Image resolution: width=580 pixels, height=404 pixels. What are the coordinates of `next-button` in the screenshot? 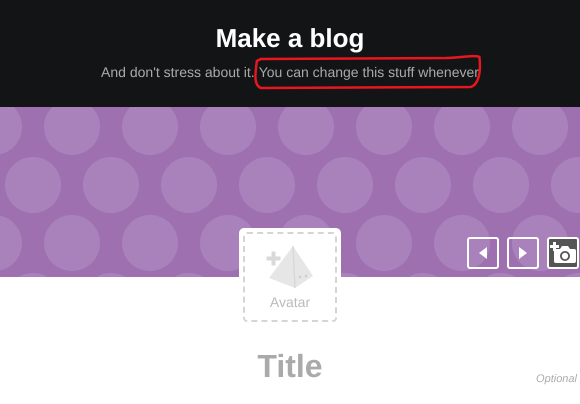 It's located at (523, 253).